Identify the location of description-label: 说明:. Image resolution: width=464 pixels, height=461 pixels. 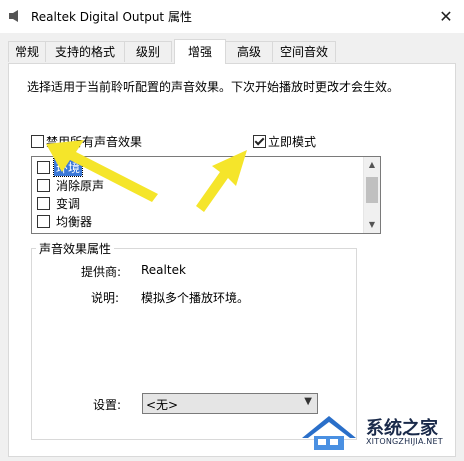
(105, 298).